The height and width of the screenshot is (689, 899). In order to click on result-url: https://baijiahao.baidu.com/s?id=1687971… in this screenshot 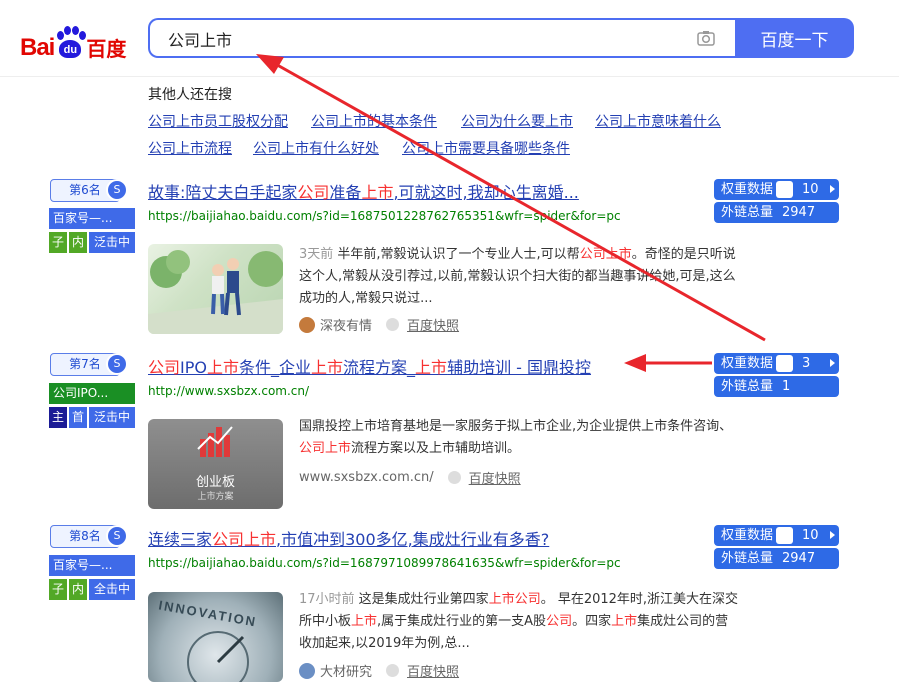, I will do `click(384, 563)`.